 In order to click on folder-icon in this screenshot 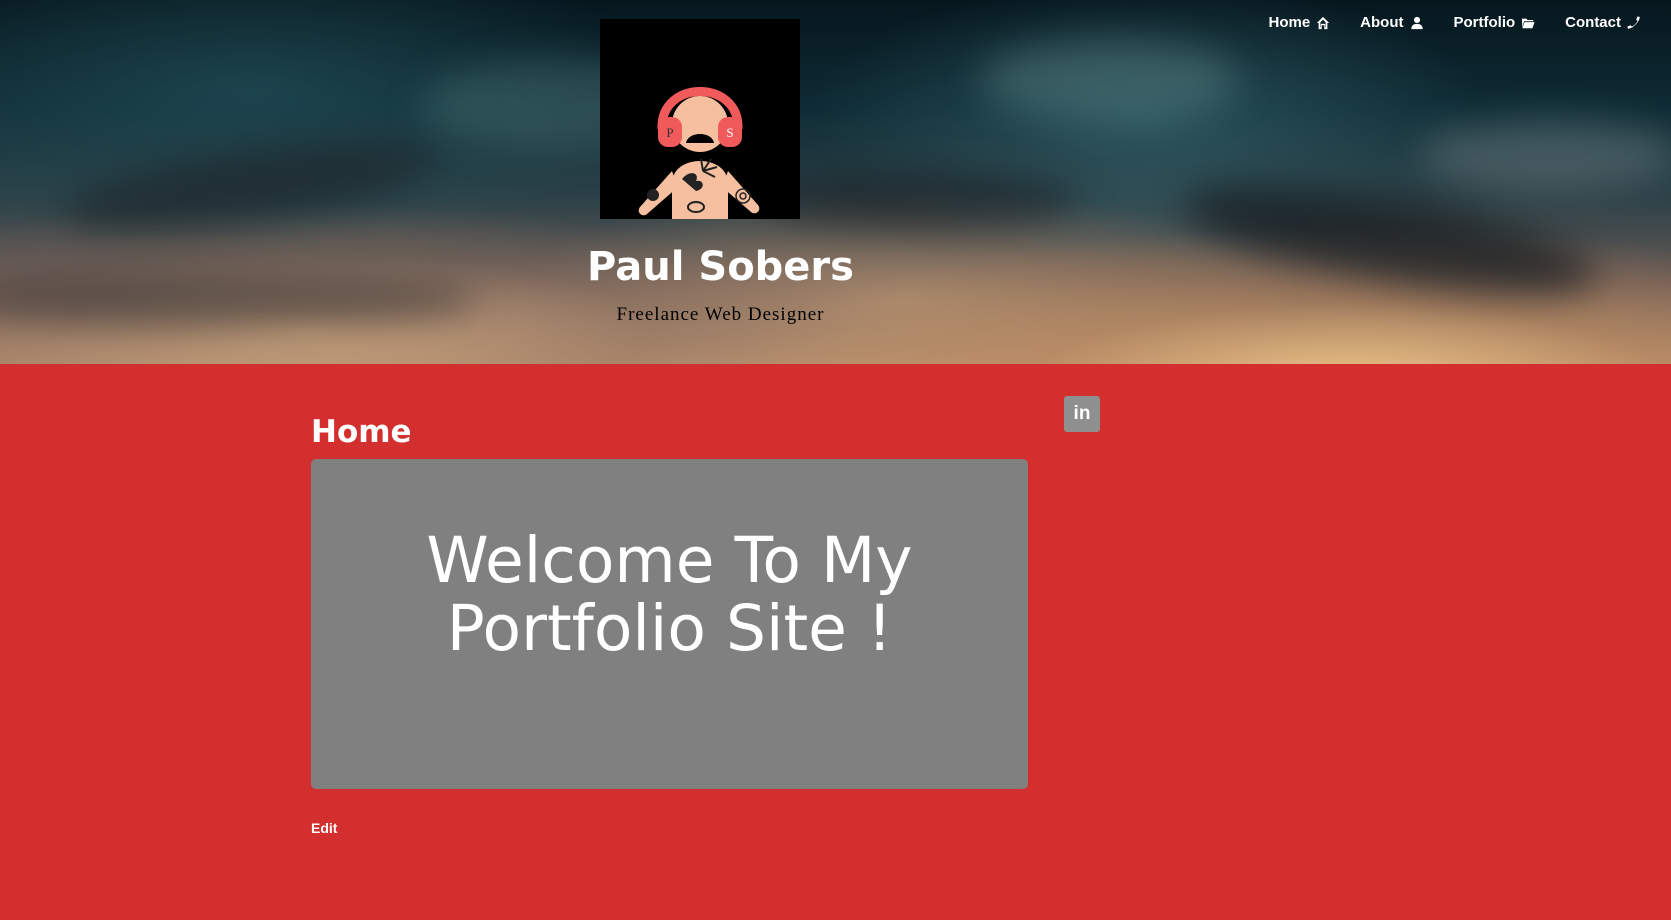, I will do `click(1528, 23)`.